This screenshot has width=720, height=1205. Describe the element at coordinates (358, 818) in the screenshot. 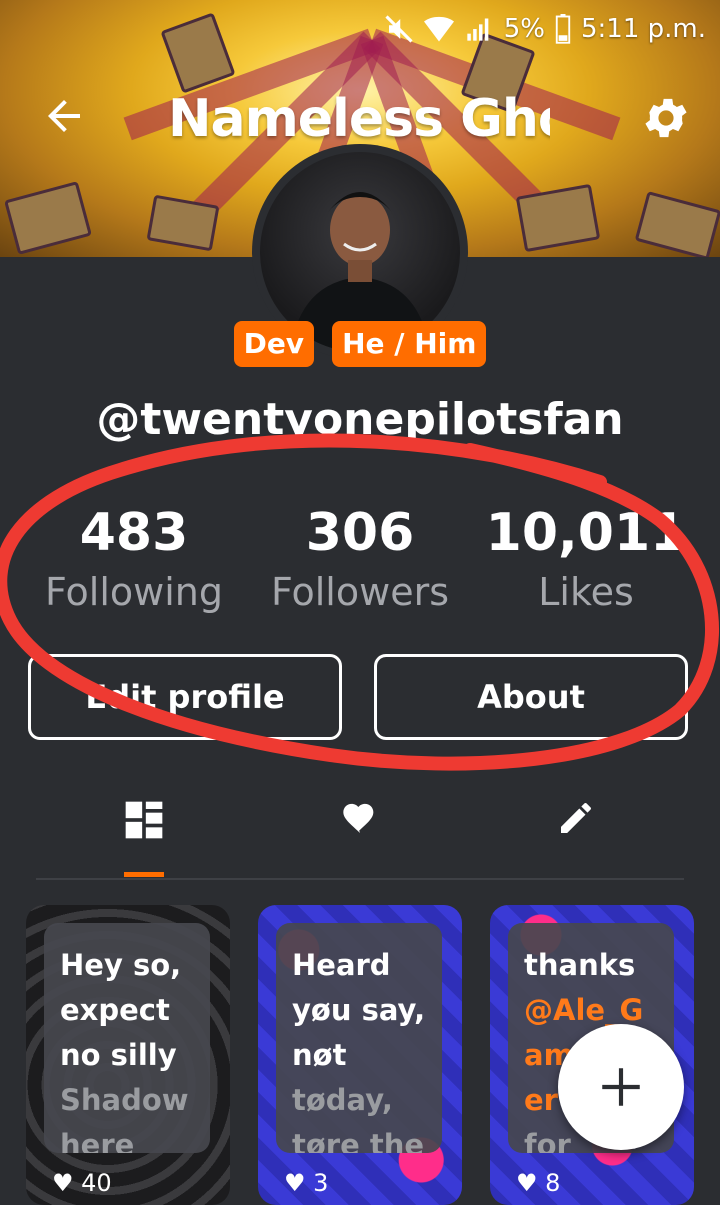

I see `heart-icon` at that location.